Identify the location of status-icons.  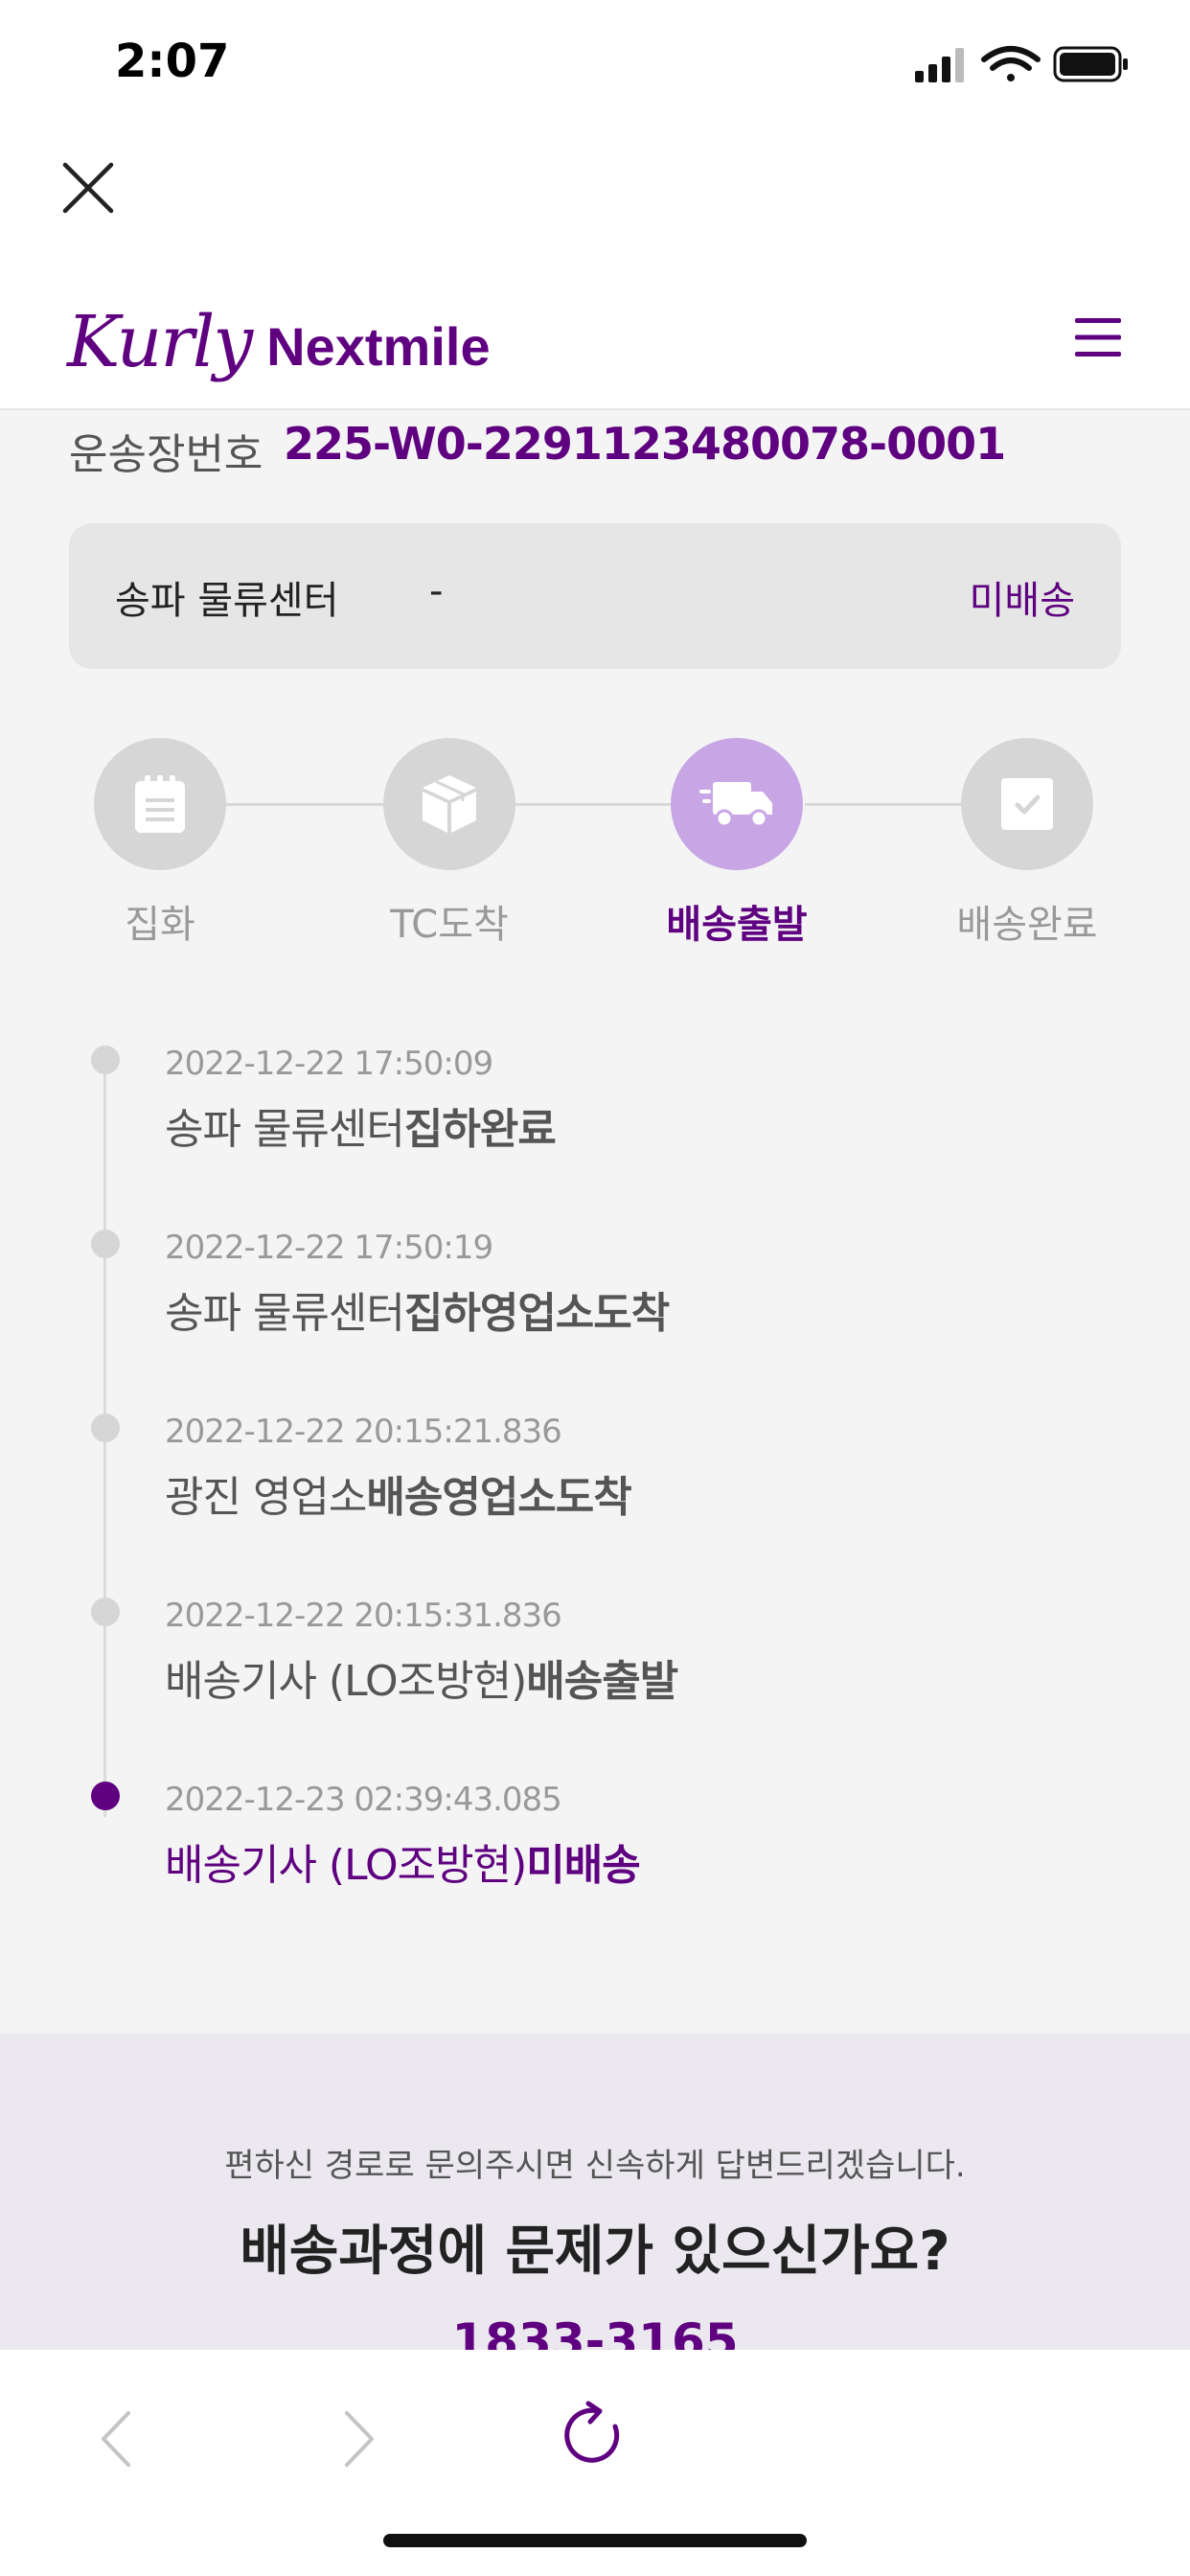
(1021, 64).